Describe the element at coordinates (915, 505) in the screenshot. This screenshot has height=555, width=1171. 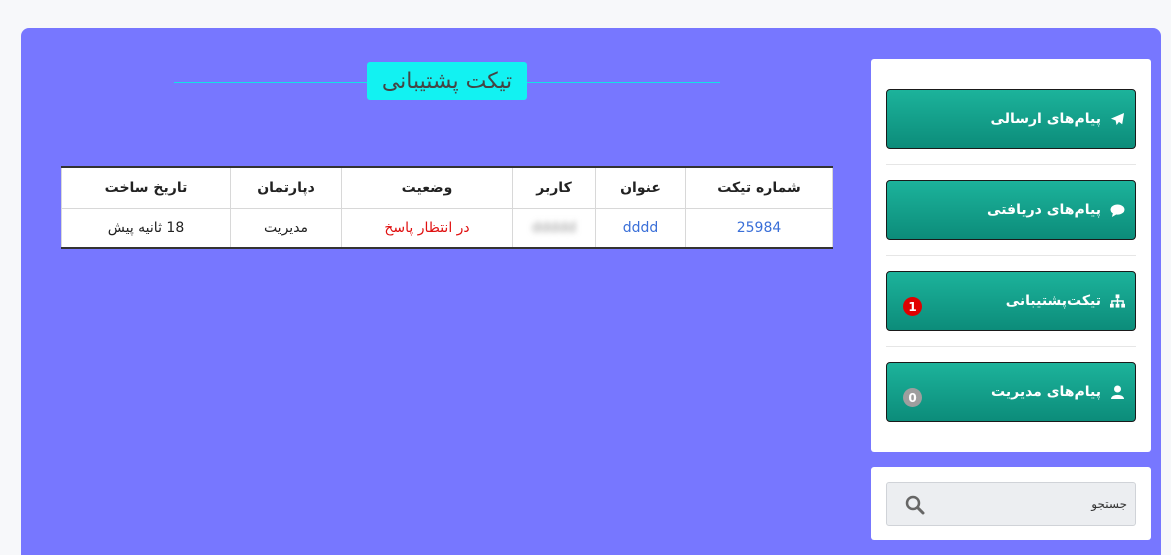
I see `search-icon` at that location.